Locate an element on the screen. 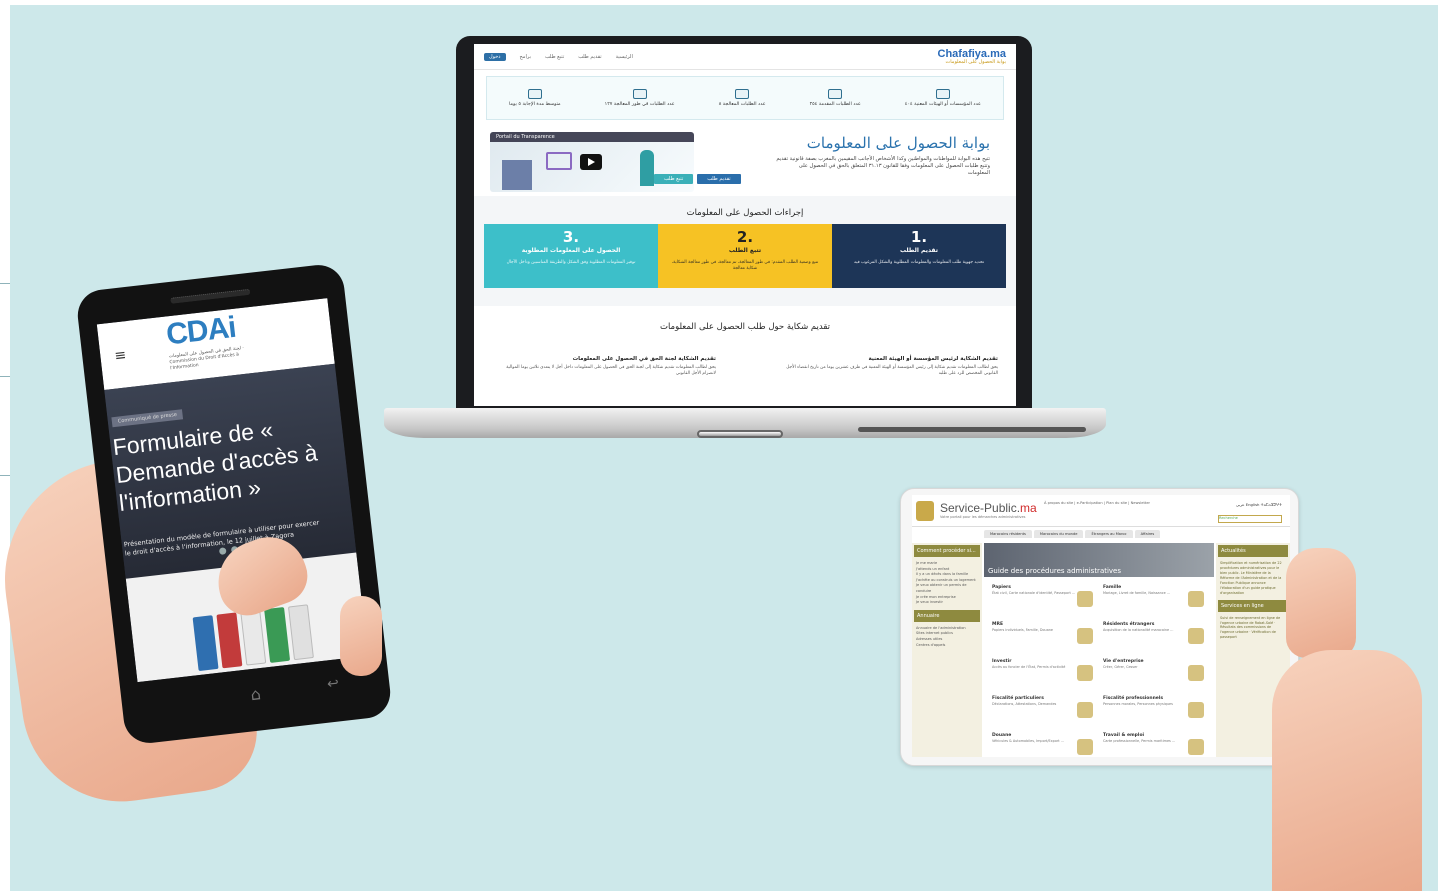  nav-item-track: تتبع طلب is located at coordinates (554, 57).